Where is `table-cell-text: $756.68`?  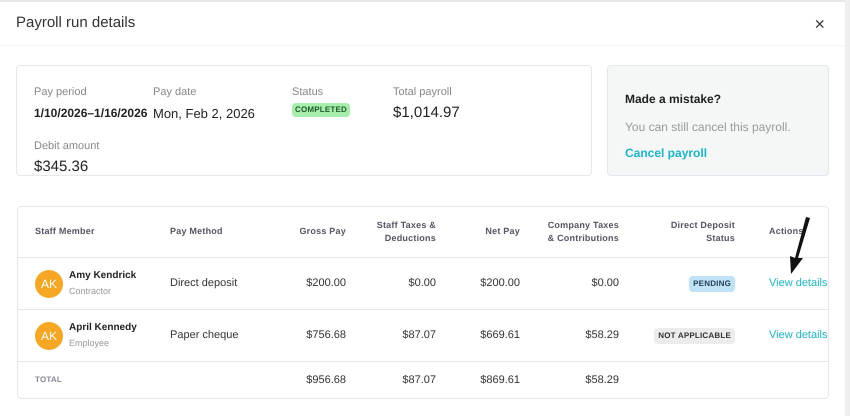
table-cell-text: $756.68 is located at coordinates (325, 336).